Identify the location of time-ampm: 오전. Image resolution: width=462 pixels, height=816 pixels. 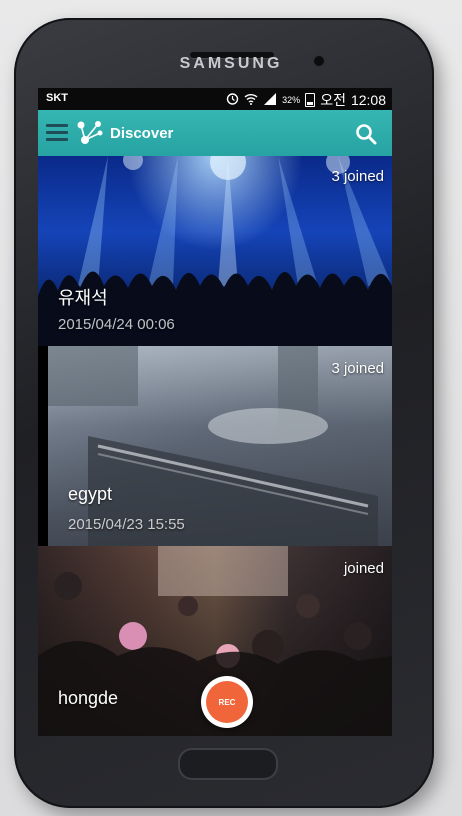
(333, 100).